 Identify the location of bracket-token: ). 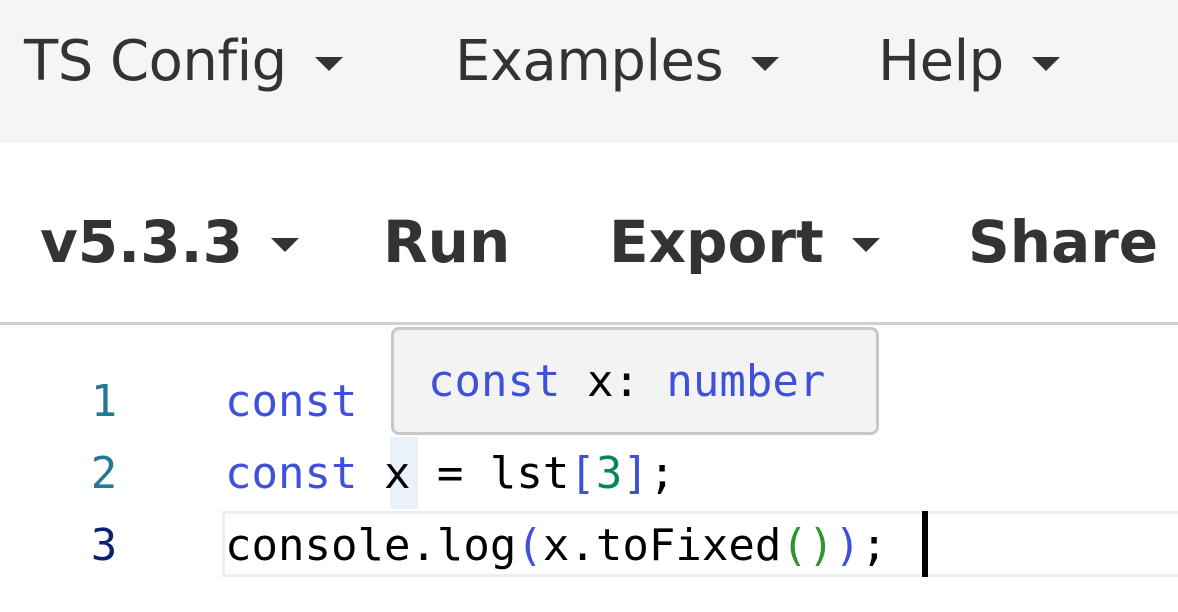
(847, 545).